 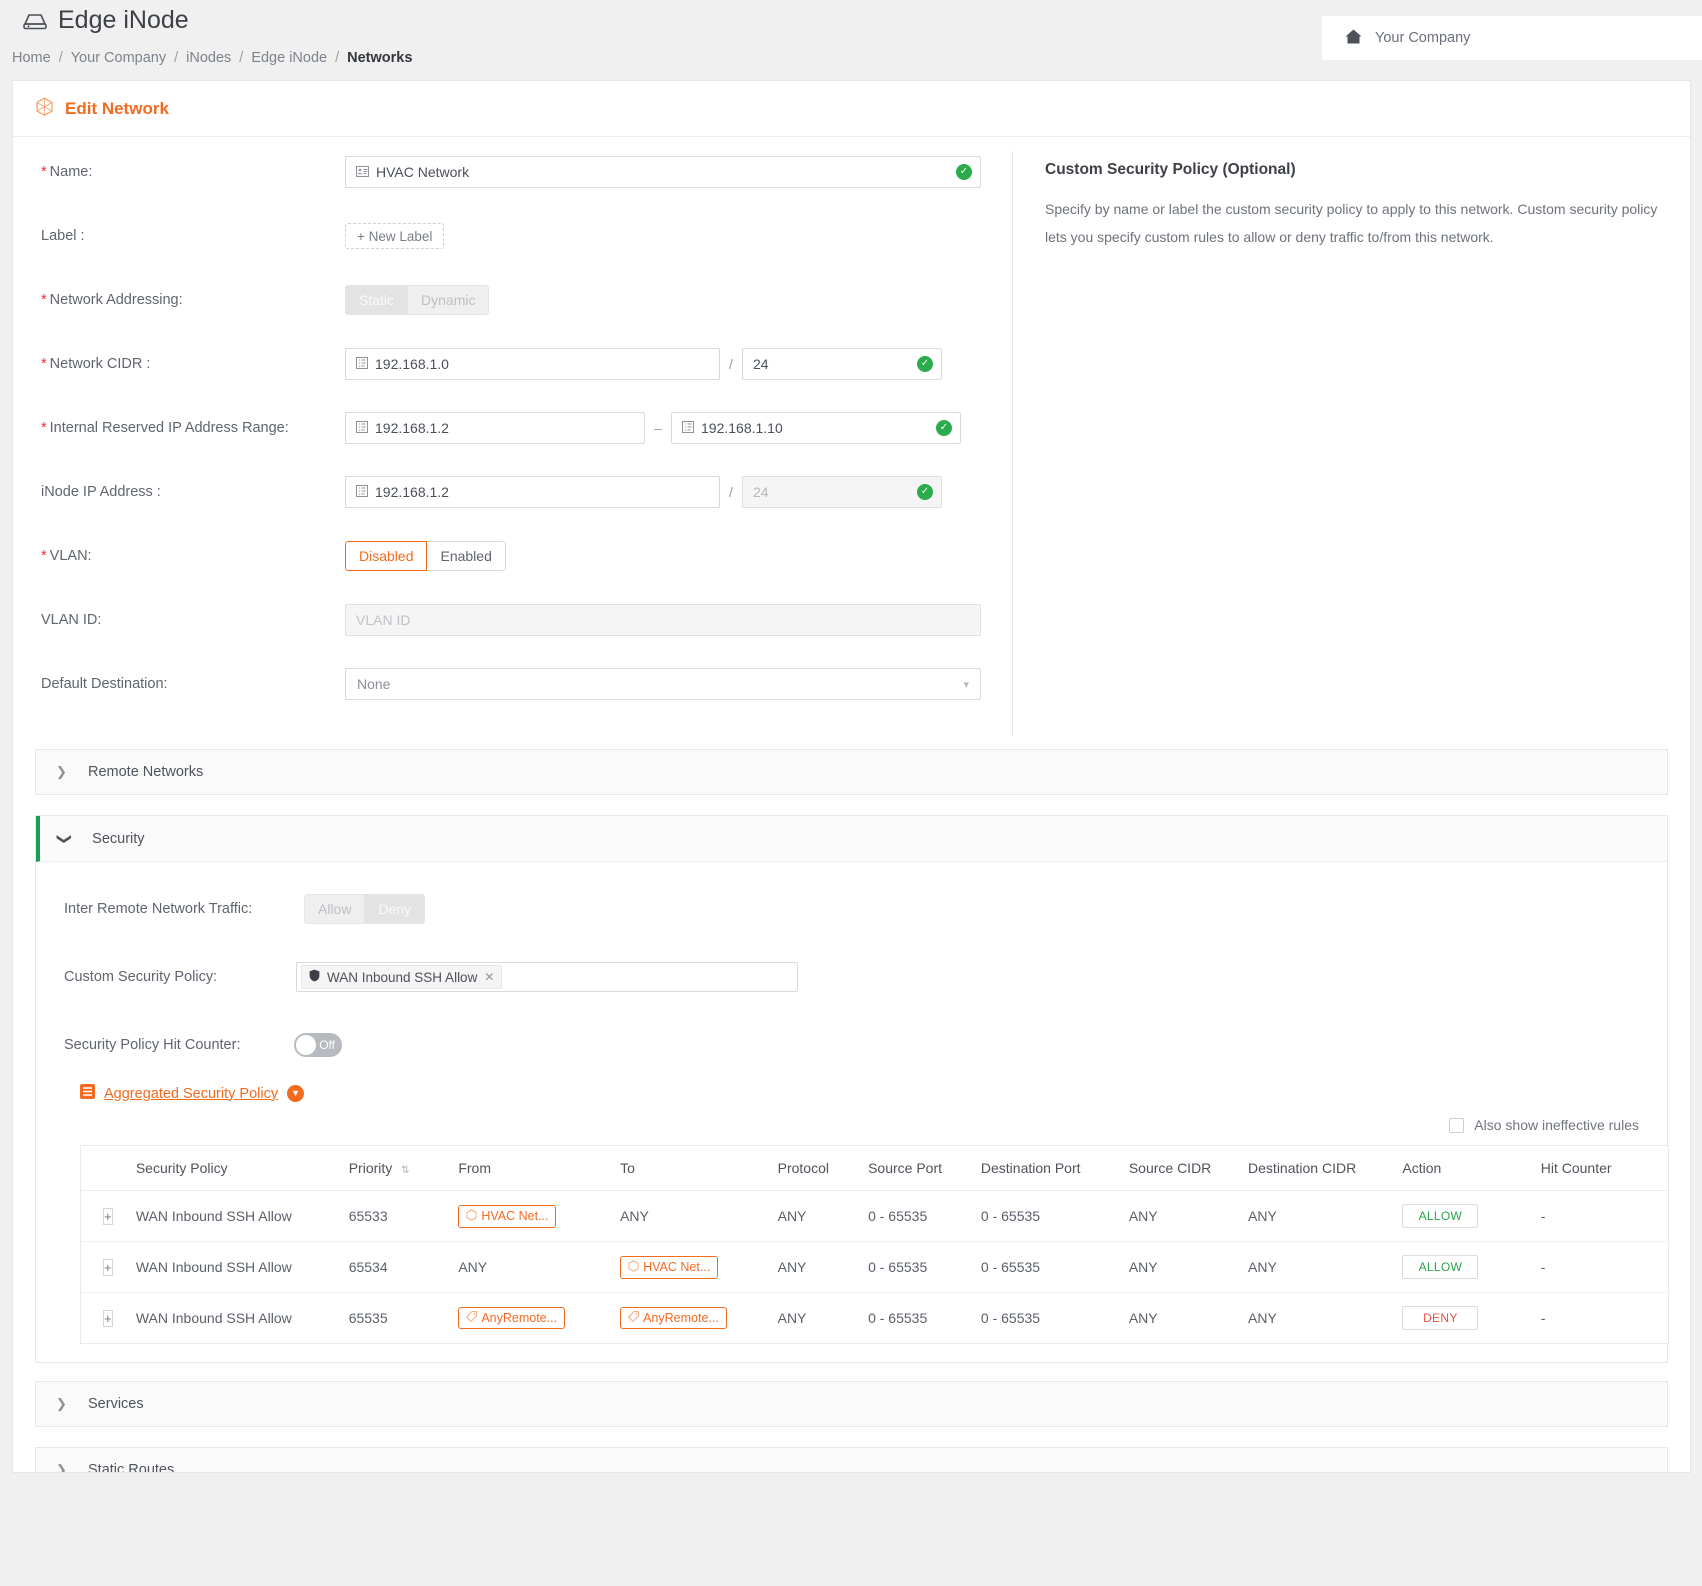 What do you see at coordinates (208, 58) in the screenshot?
I see `breadcrumb-item-inodes: iNodes` at bounding box center [208, 58].